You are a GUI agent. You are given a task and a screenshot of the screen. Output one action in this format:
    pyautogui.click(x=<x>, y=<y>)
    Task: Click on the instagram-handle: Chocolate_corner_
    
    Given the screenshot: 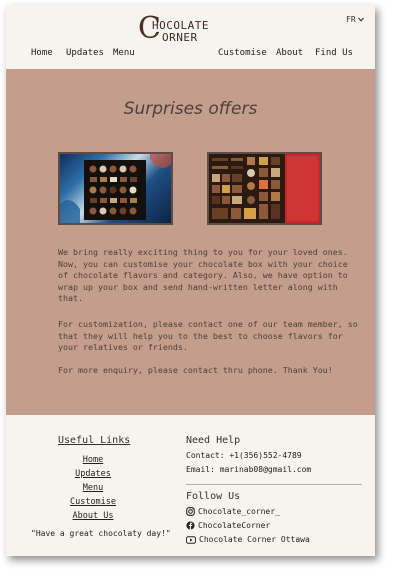 What is the action you would take?
    pyautogui.click(x=239, y=511)
    